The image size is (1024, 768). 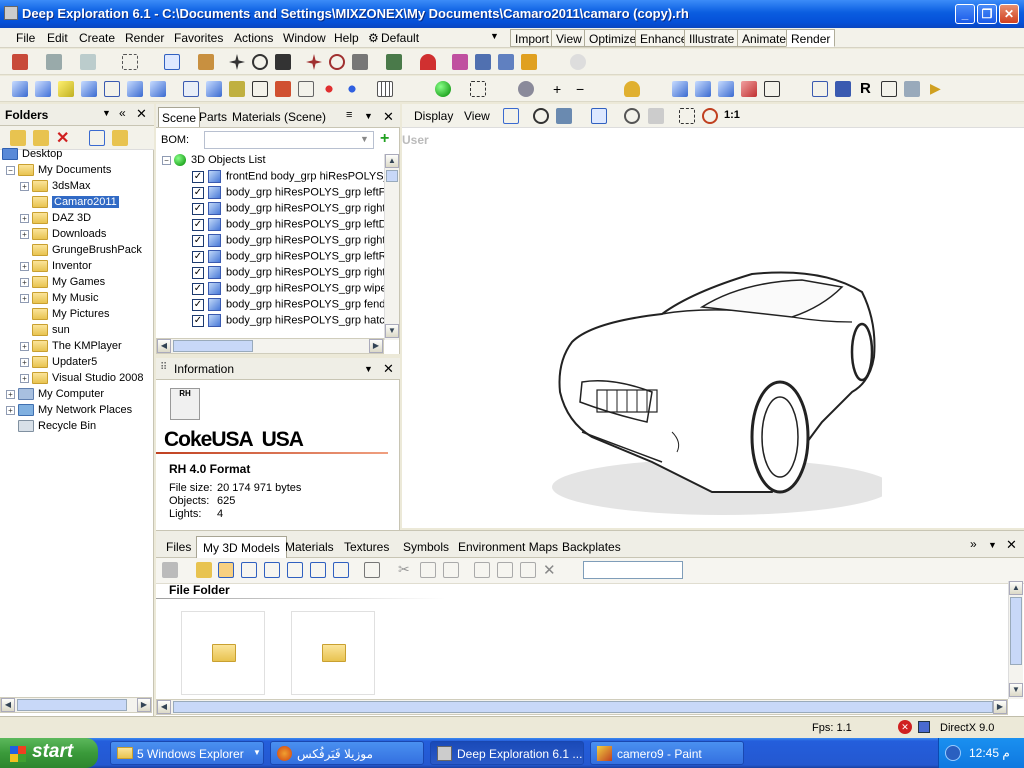 I want to click on cube-red-icon, so click(x=283, y=89).